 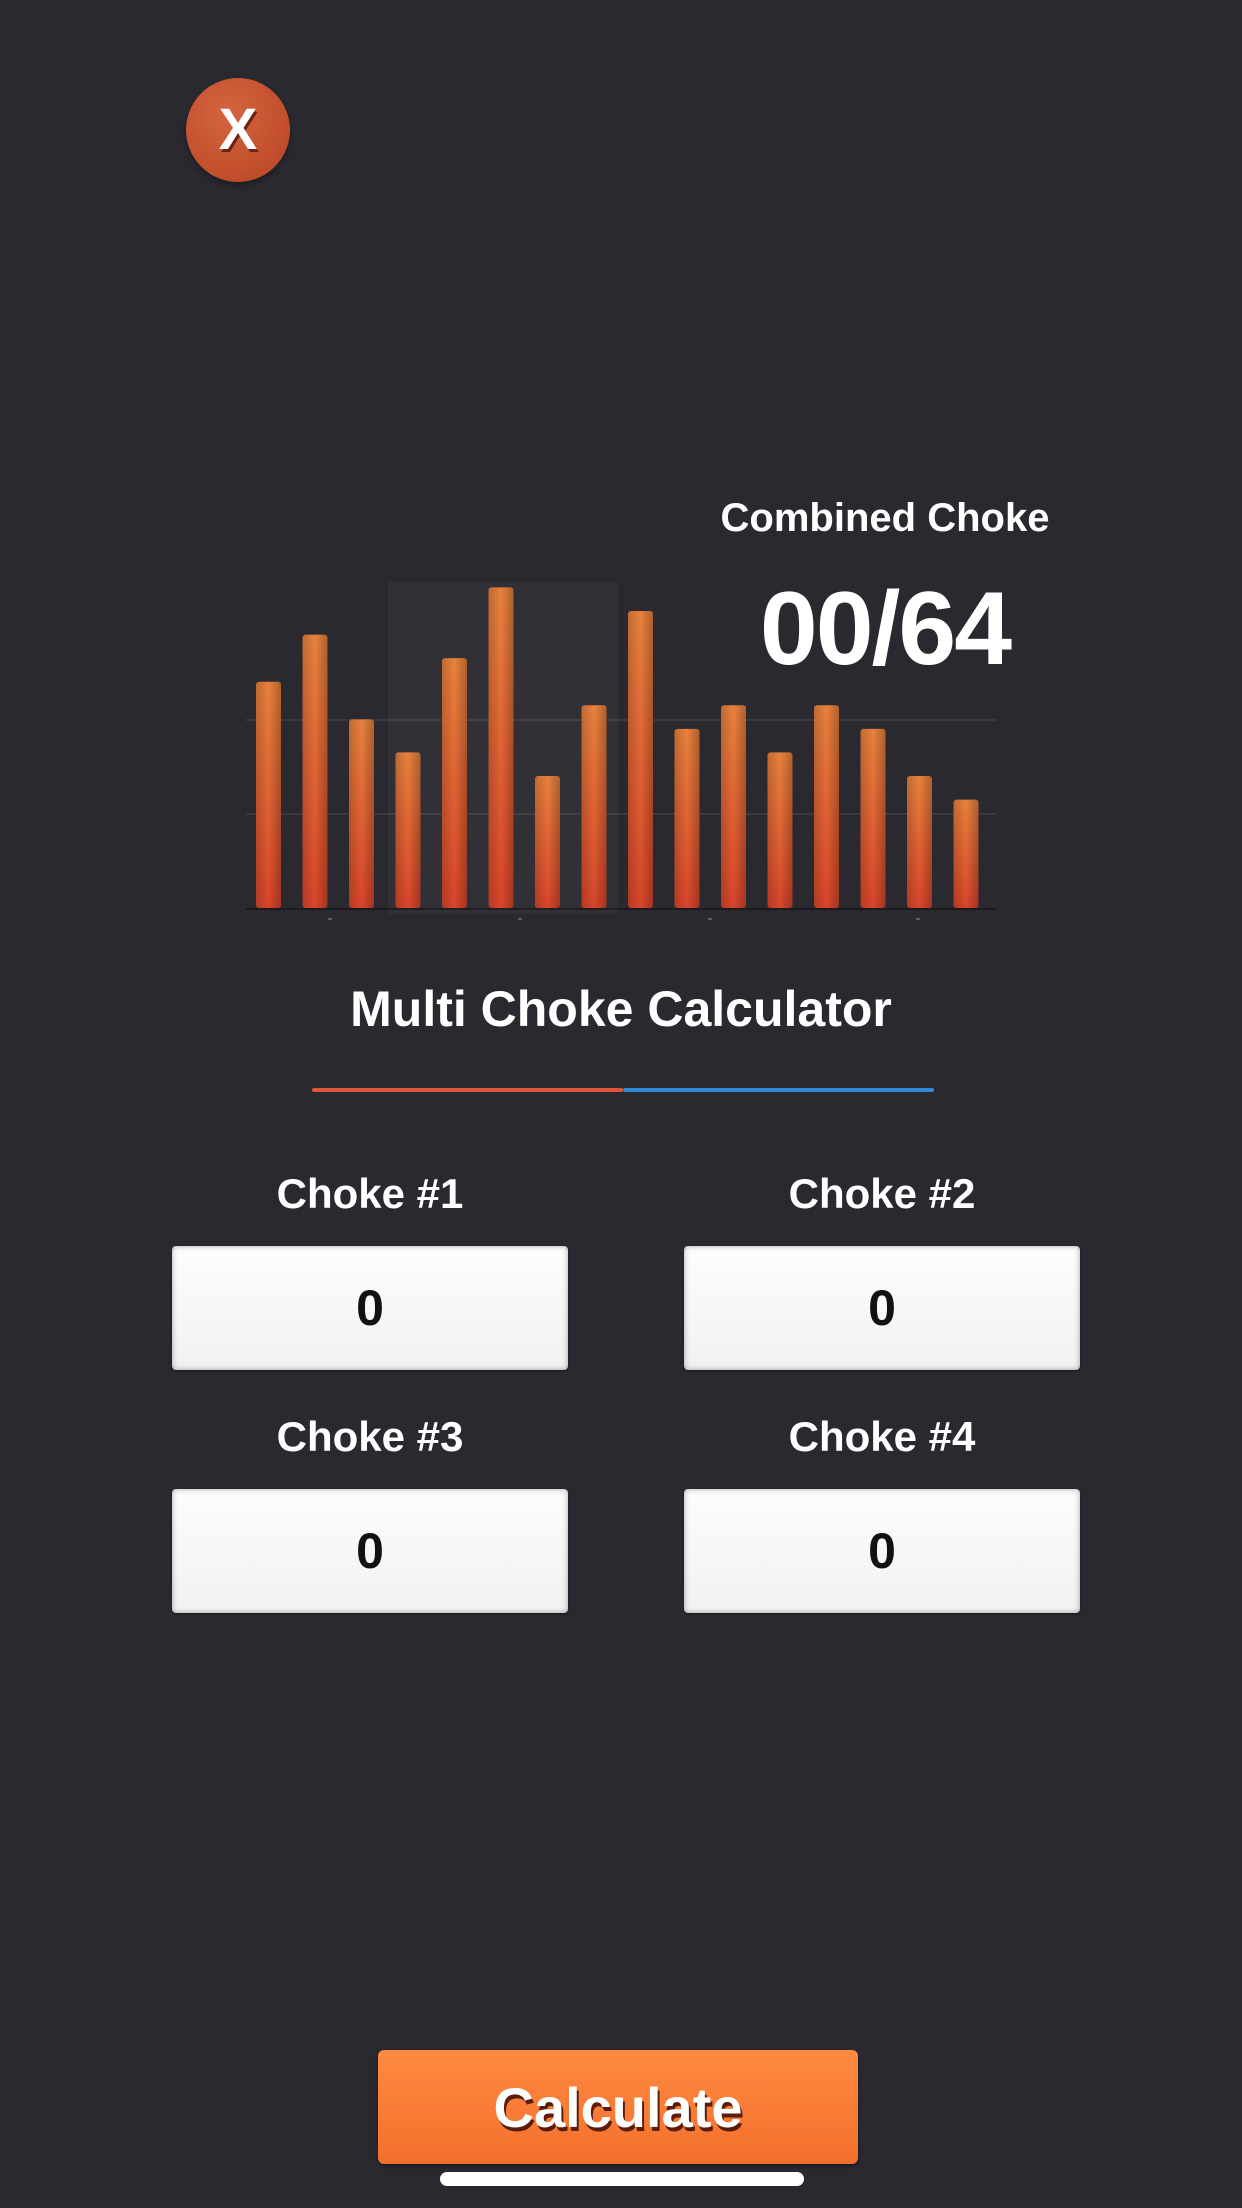 I want to click on title-divider-red, so click(x=467, y=1090).